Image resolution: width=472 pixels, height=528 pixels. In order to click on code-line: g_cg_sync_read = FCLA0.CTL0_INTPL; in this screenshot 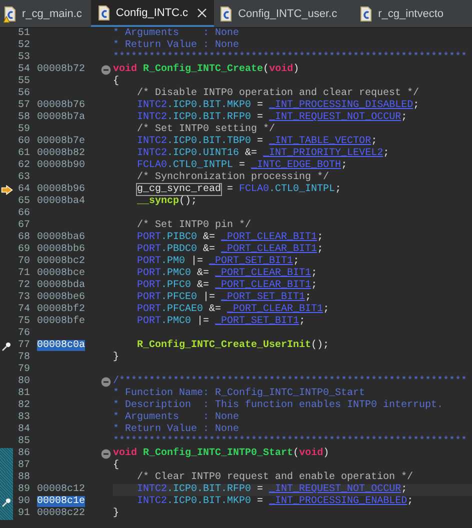, I will do `click(239, 189)`.